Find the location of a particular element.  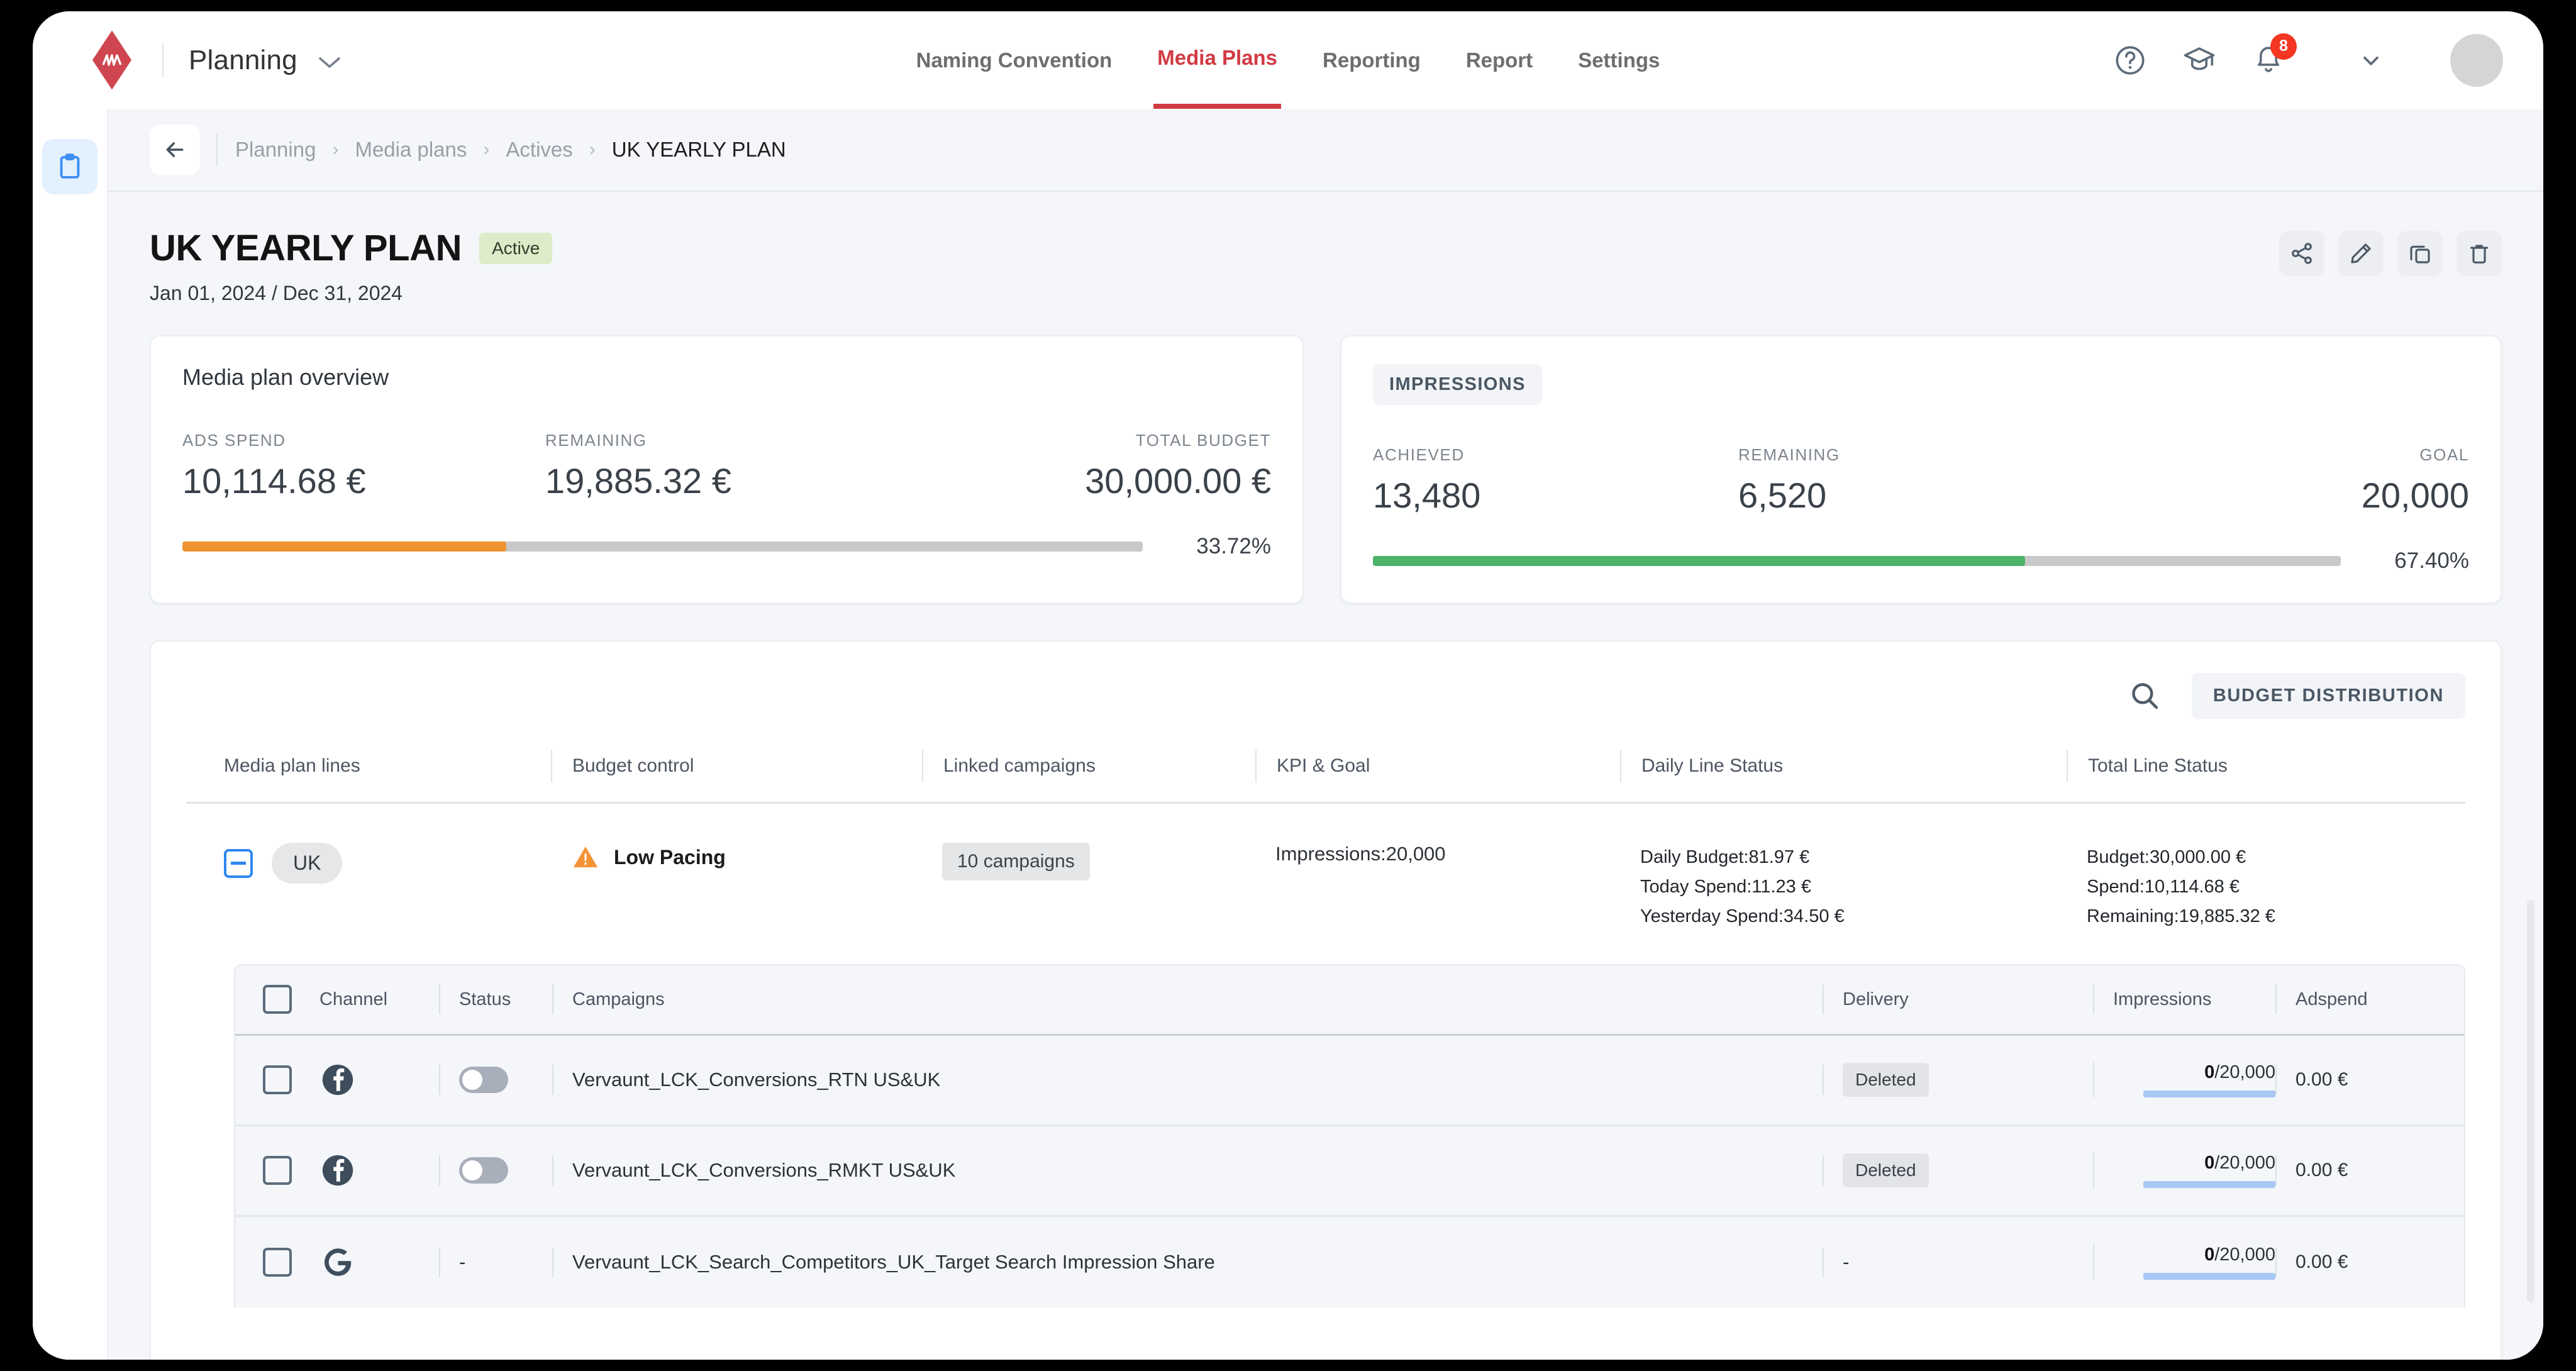

left-rail is located at coordinates (70, 734).